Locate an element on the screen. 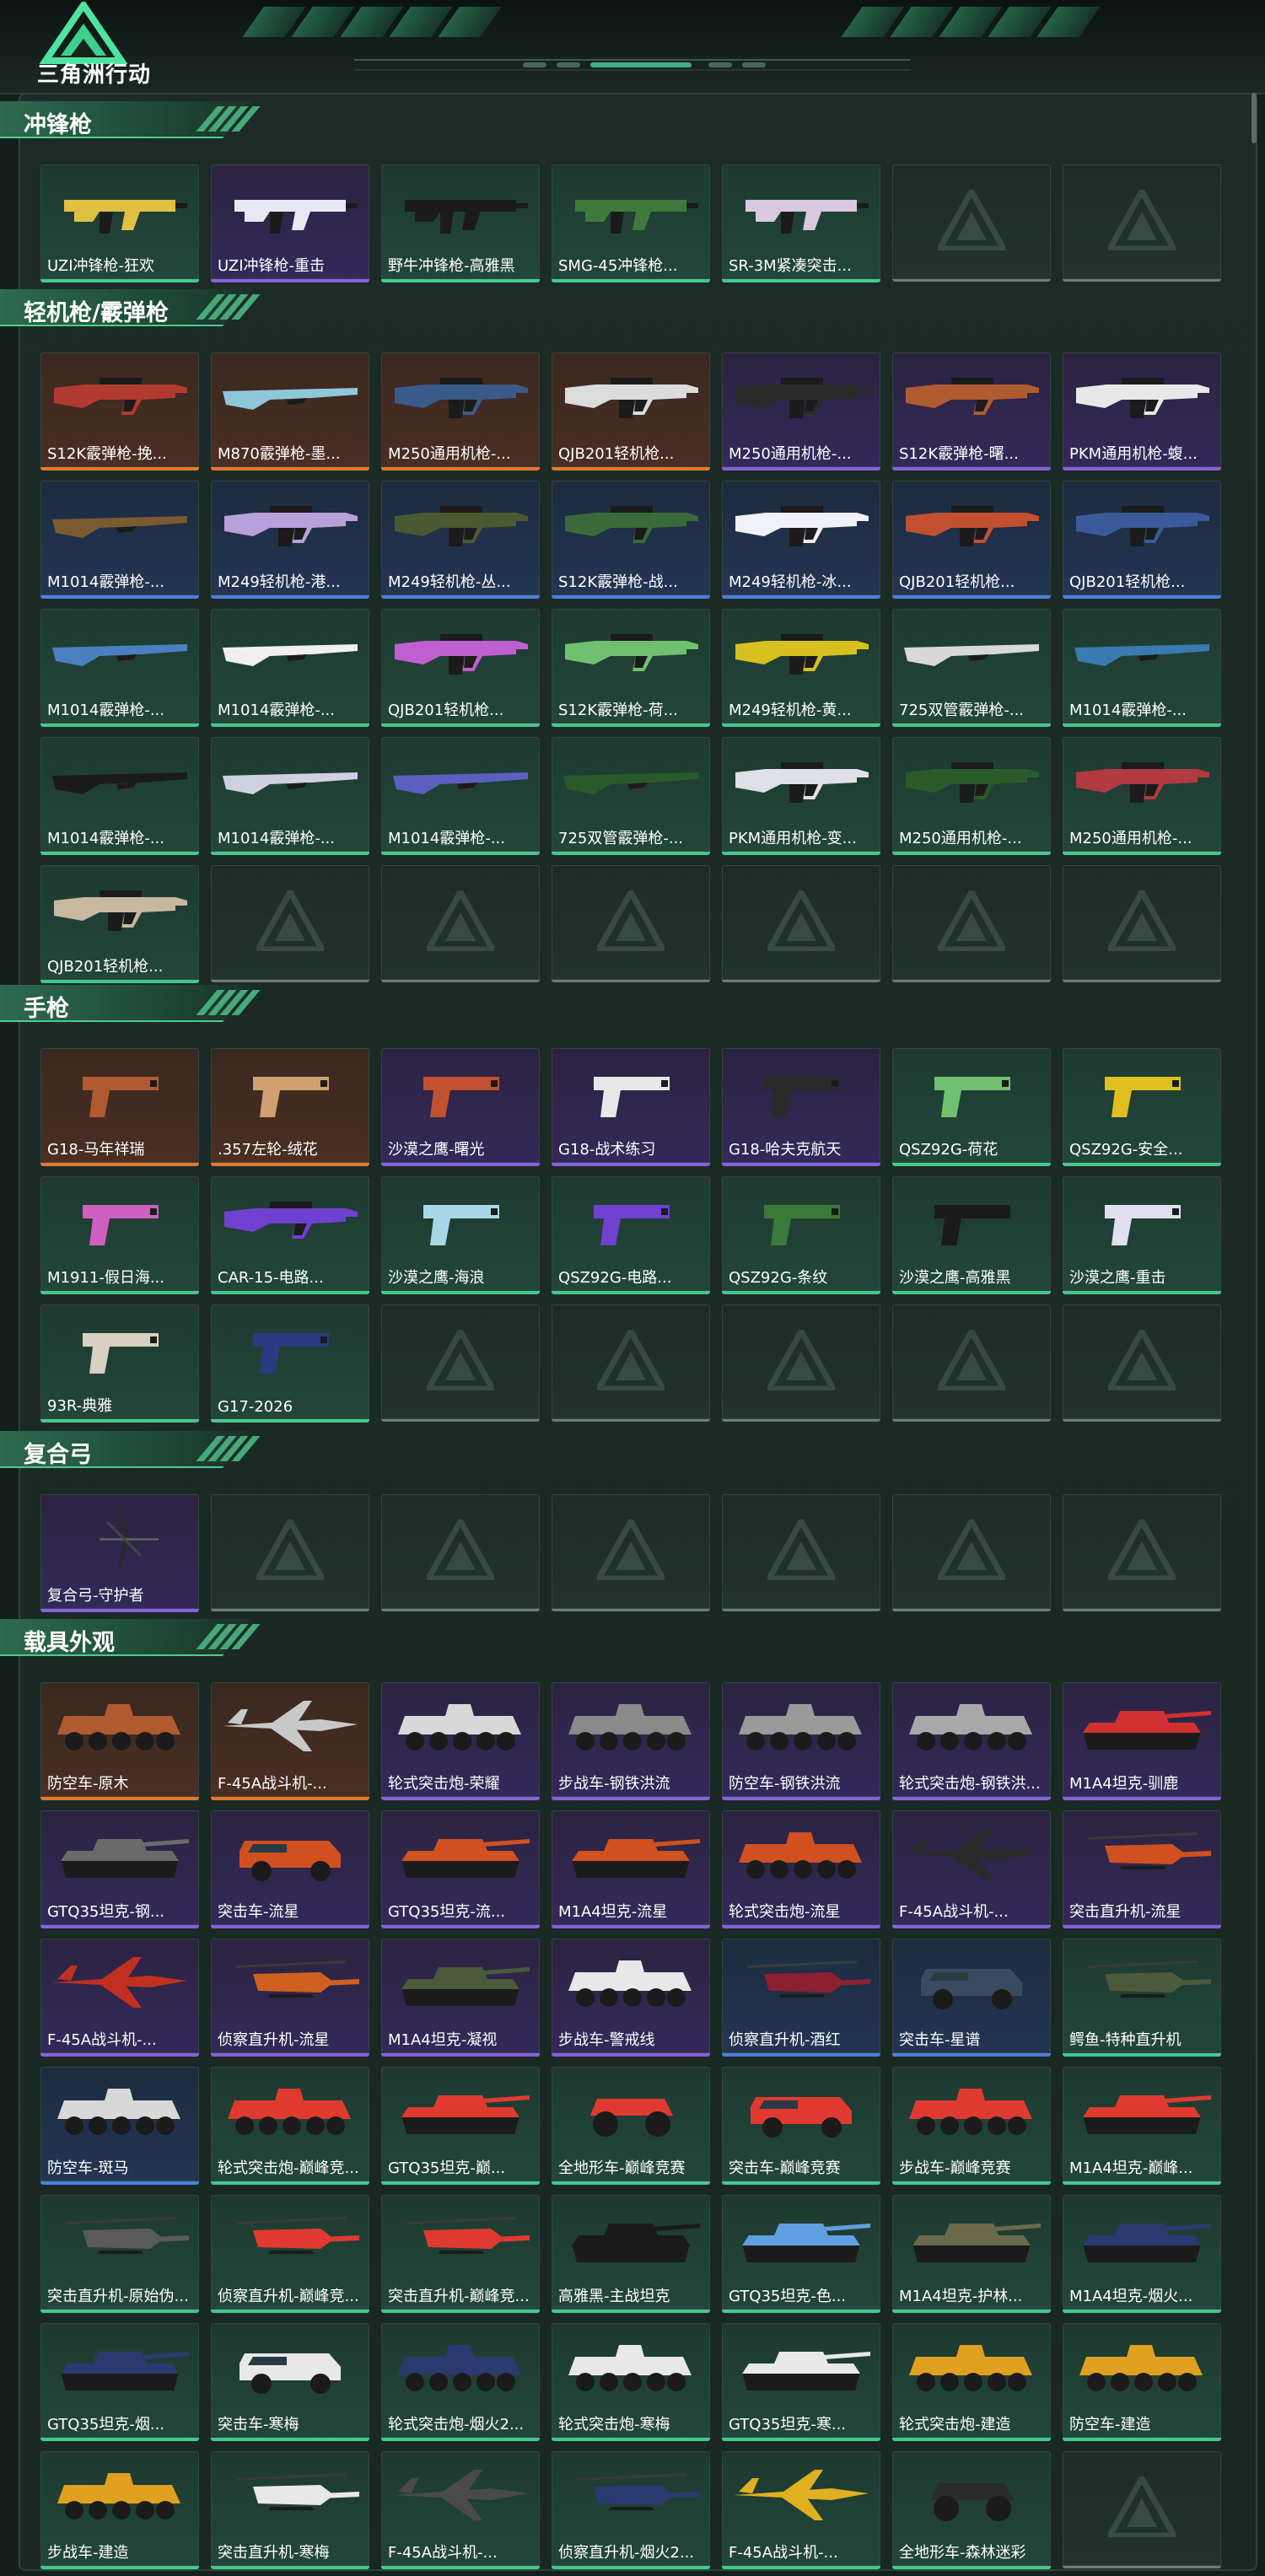 The image size is (1265, 2576). item-card: 防空车-原木 is located at coordinates (119, 1741).